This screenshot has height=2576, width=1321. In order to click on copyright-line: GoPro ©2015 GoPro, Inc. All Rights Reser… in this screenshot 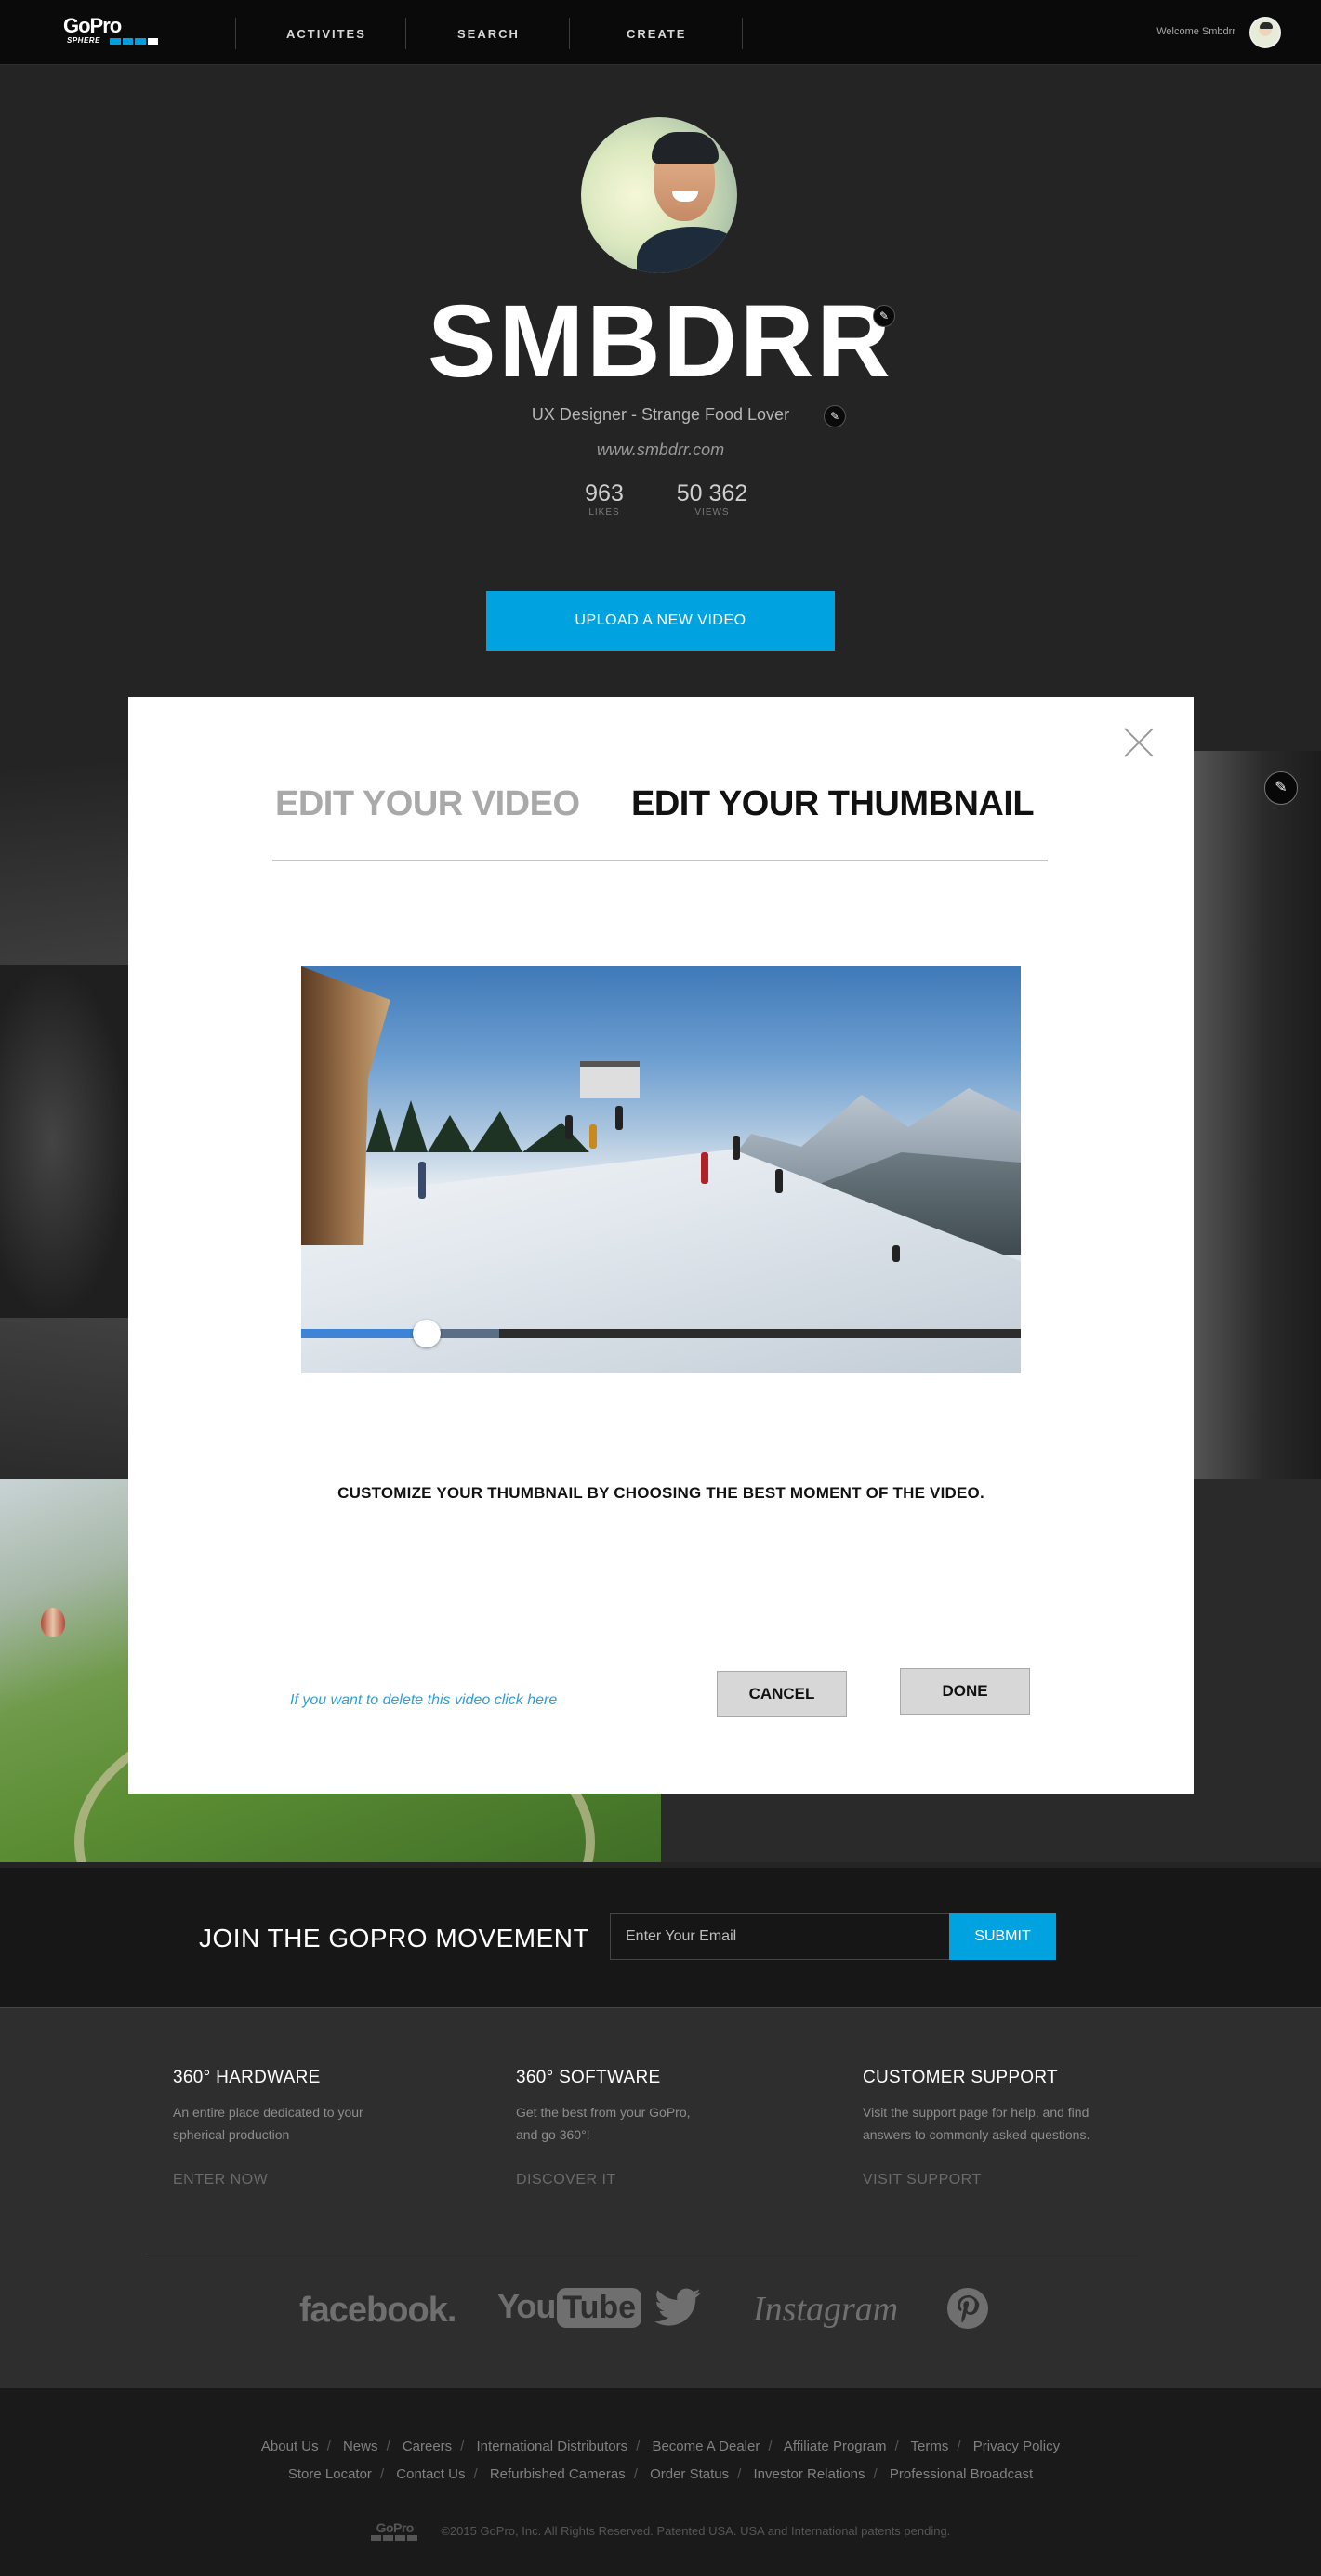, I will do `click(660, 2531)`.